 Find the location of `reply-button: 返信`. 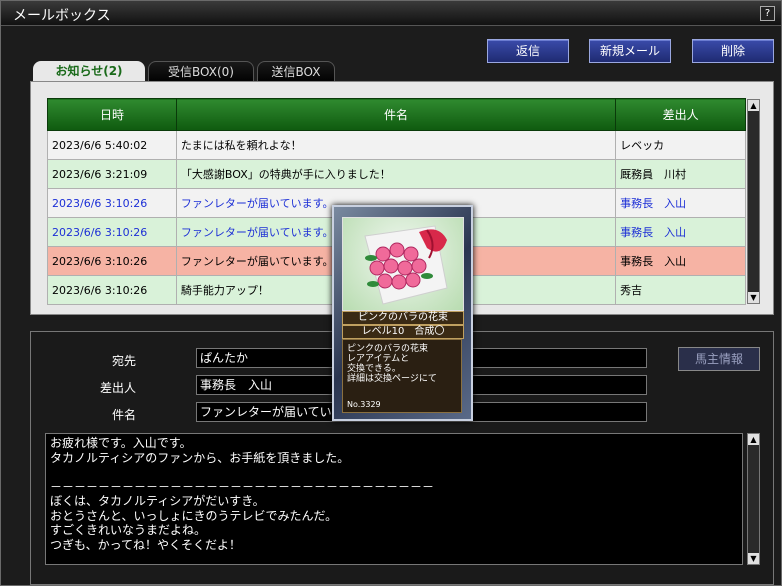

reply-button: 返信 is located at coordinates (528, 51).